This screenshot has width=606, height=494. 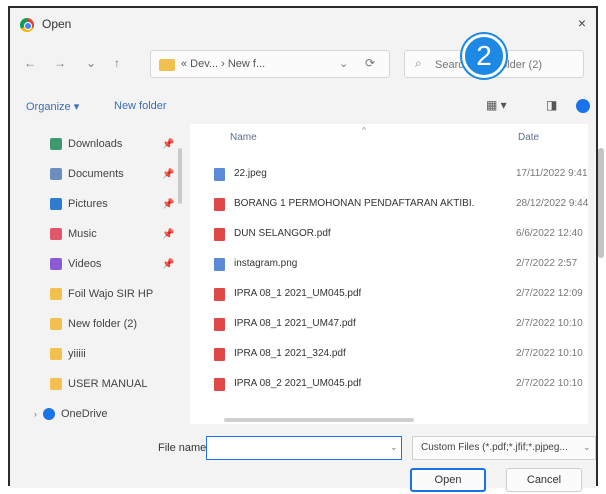 What do you see at coordinates (601, 203) in the screenshot?
I see `file-list-scrollbar` at bounding box center [601, 203].